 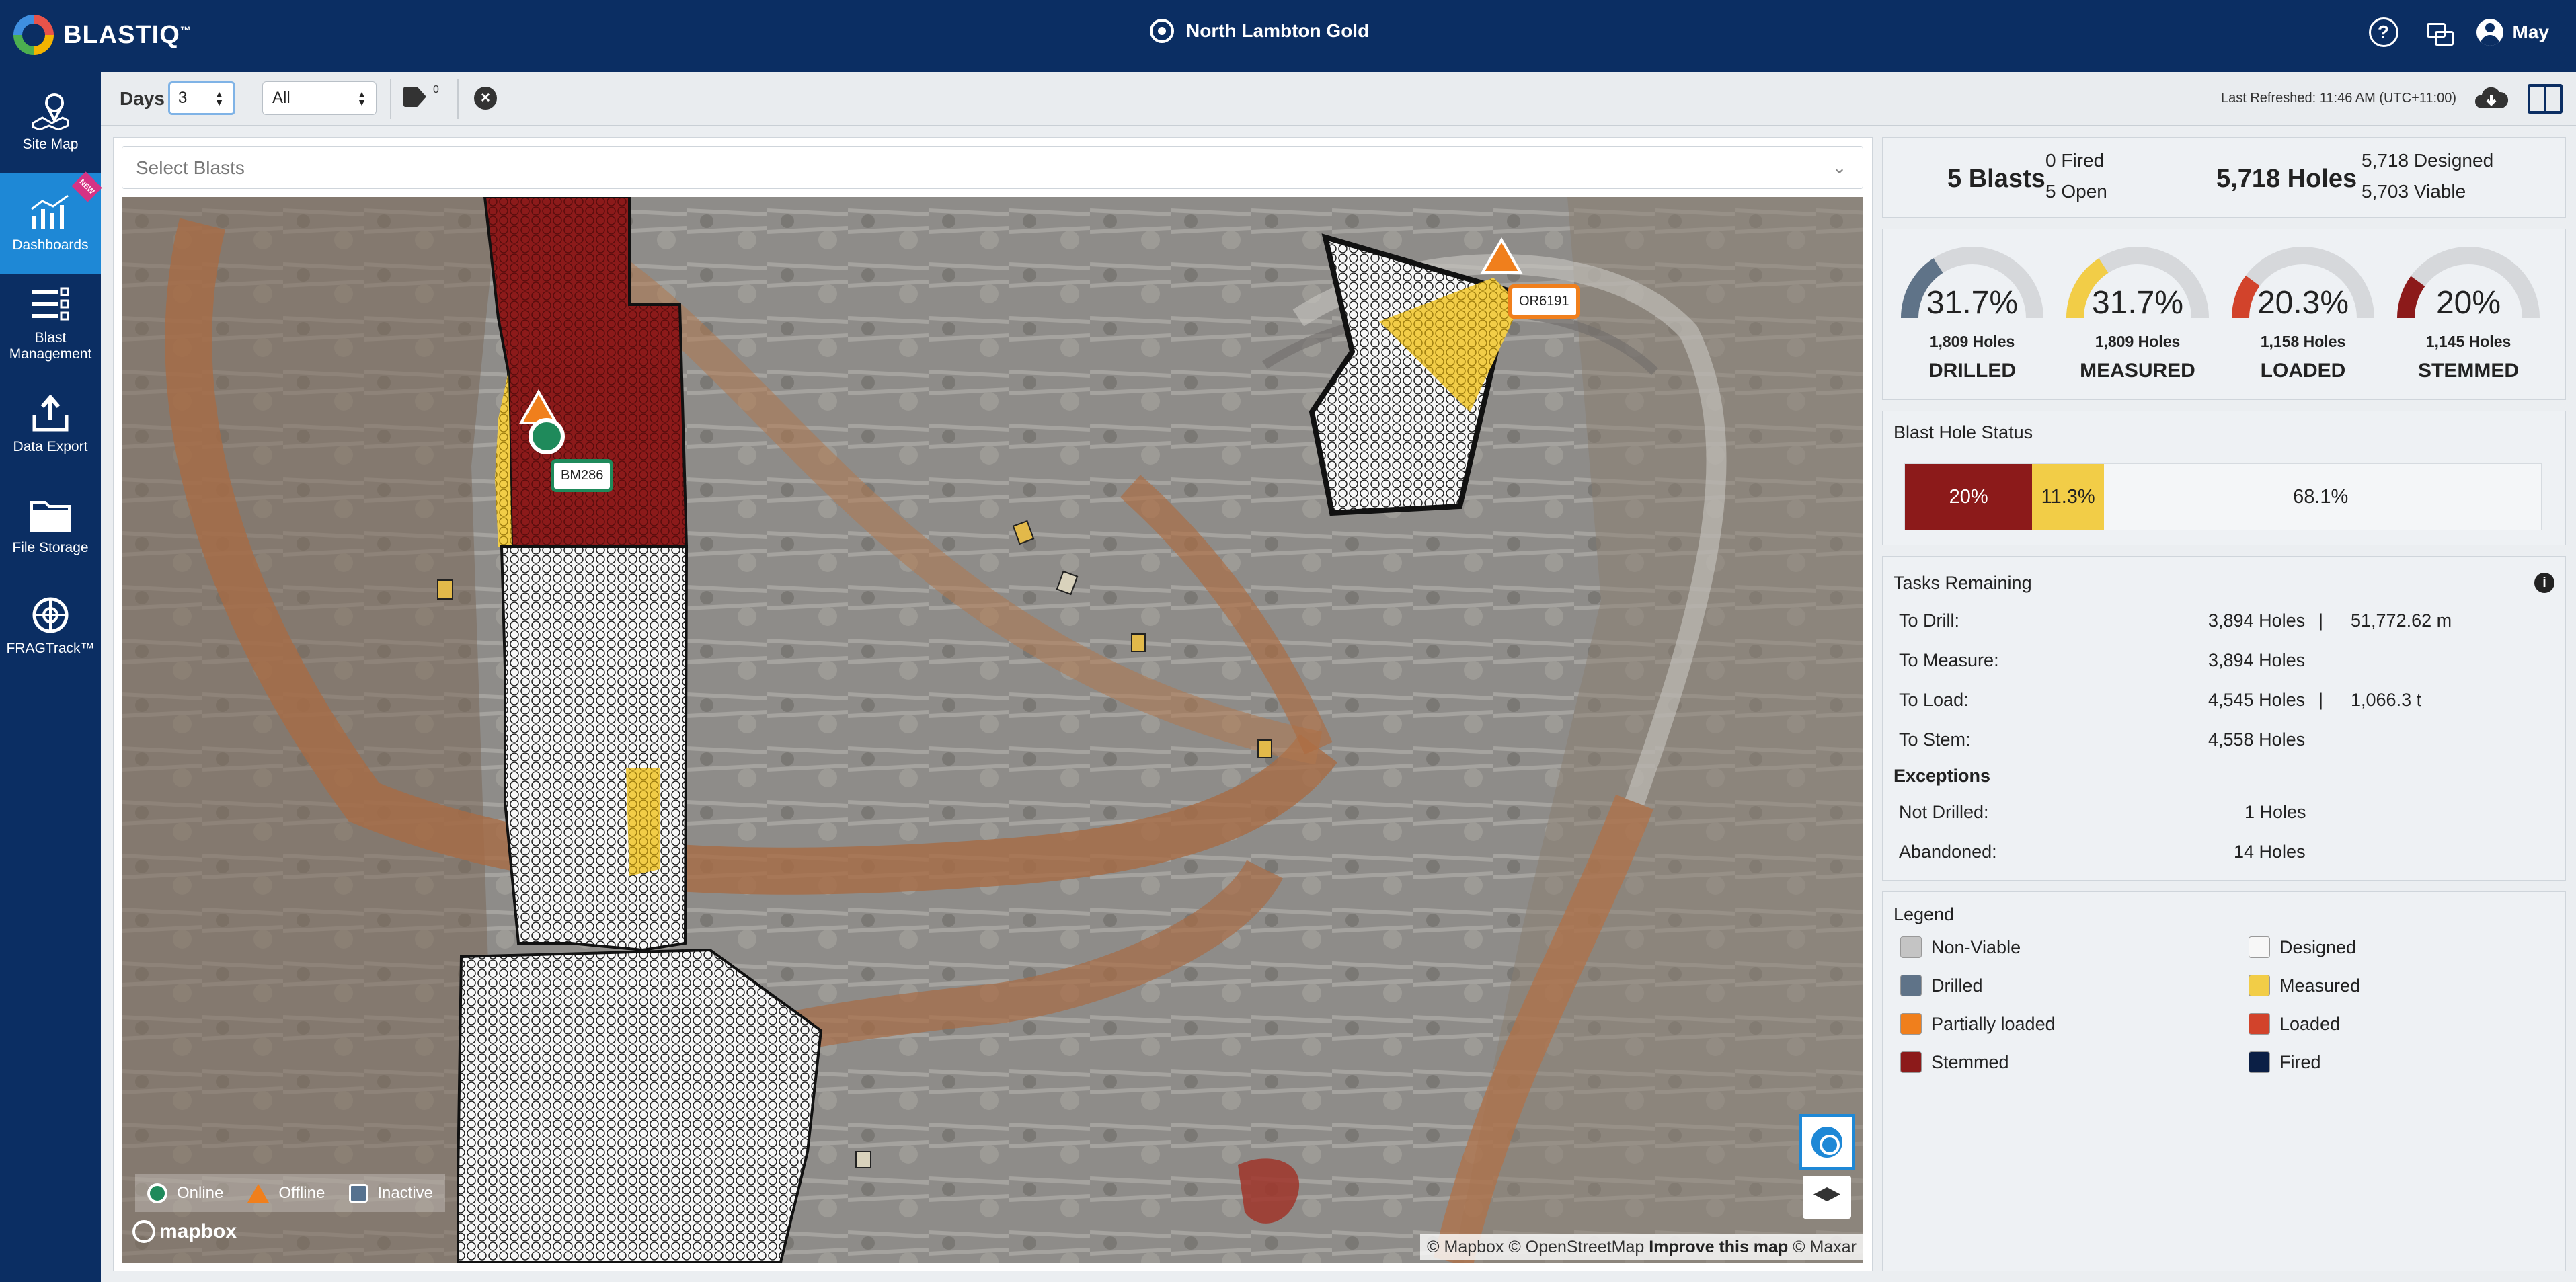 What do you see at coordinates (142, 99) in the screenshot?
I see `days-label: Days` at bounding box center [142, 99].